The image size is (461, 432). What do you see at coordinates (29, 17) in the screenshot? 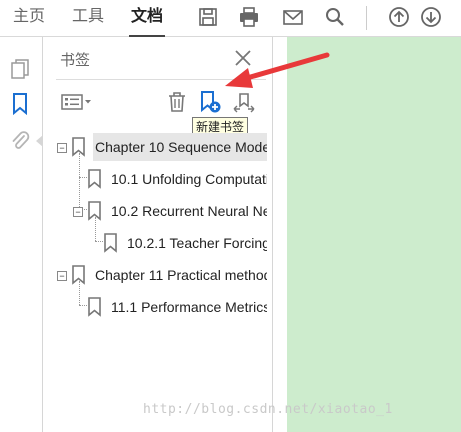
I see `tab-home: 主页` at bounding box center [29, 17].